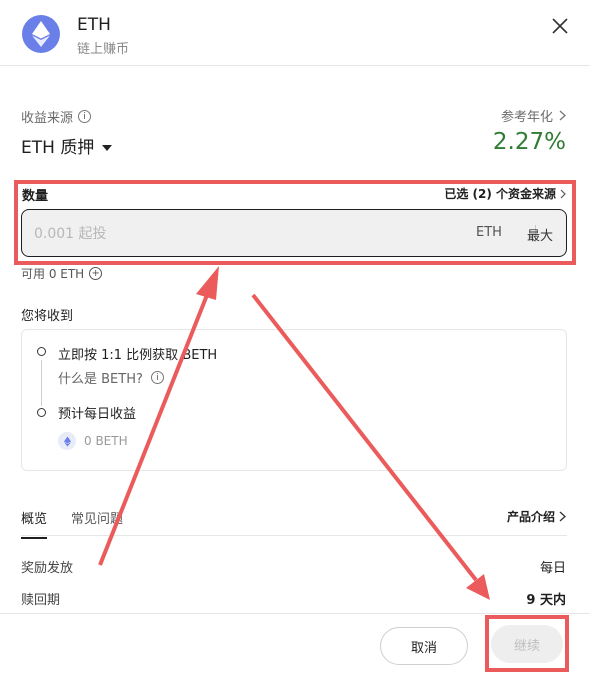 This screenshot has width=590, height=681. What do you see at coordinates (560, 26) in the screenshot?
I see `close-icon` at bounding box center [560, 26].